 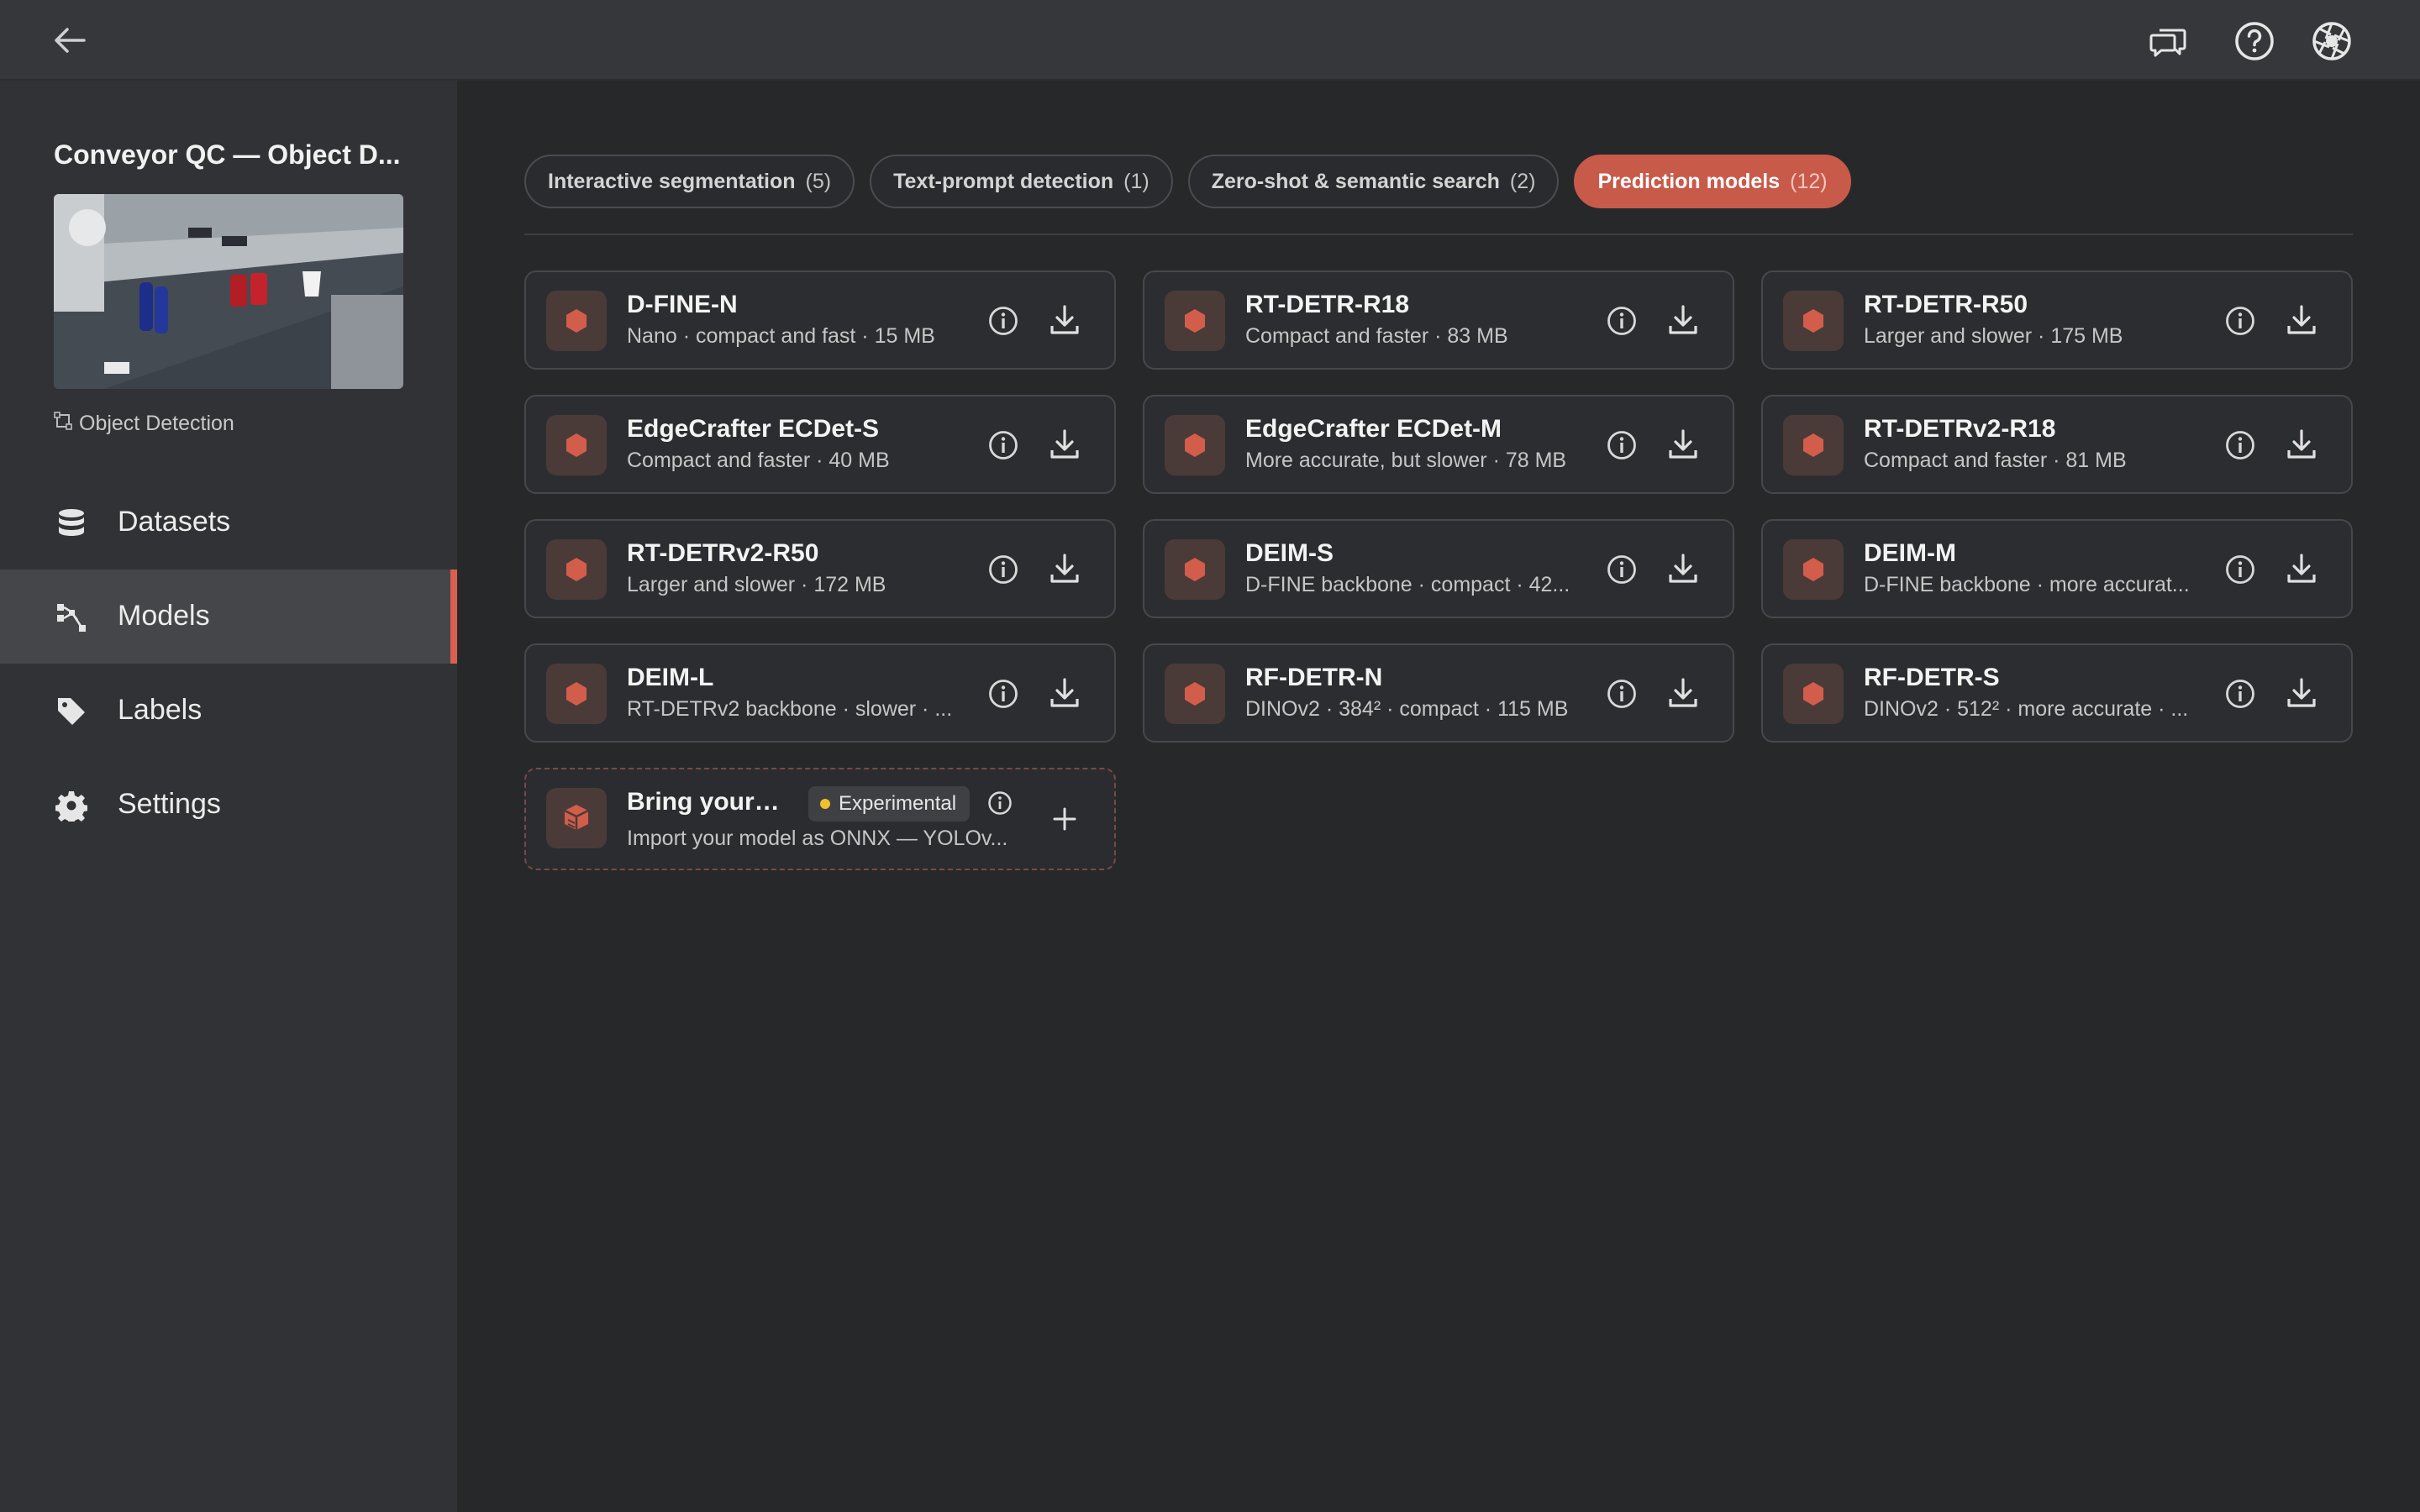 I want to click on sidebar-item-label: Labels, so click(x=161, y=710).